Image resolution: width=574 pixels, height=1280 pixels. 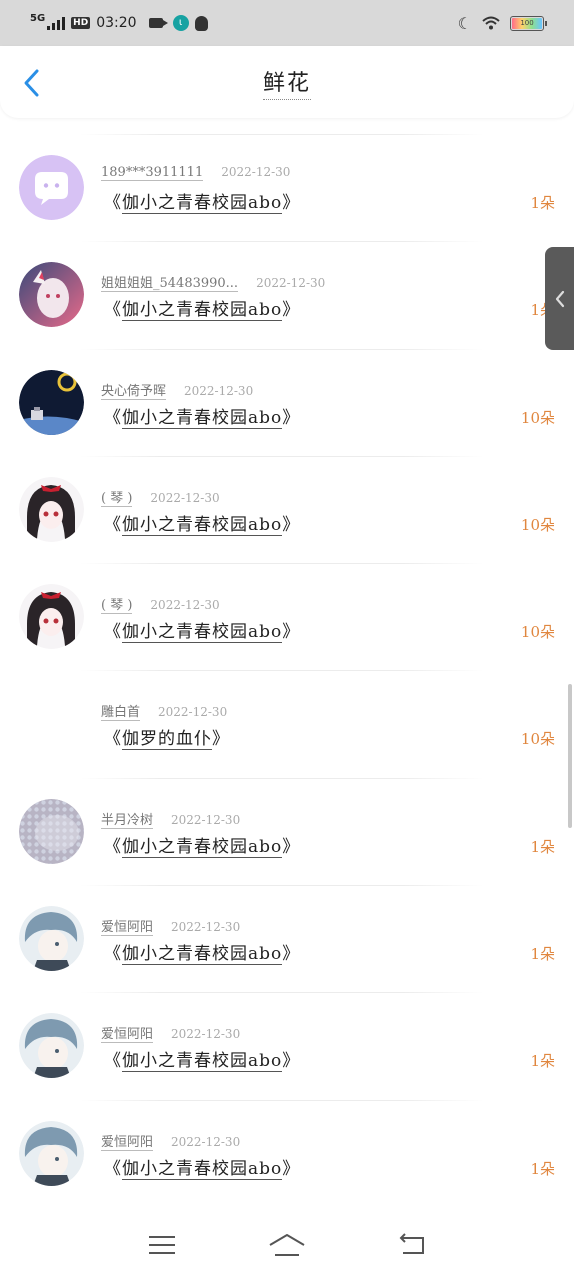 What do you see at coordinates (287, 723) in the screenshot?
I see `list-item: 雕白首 2022-12-30 《伽罗的血仆》 10朵` at bounding box center [287, 723].